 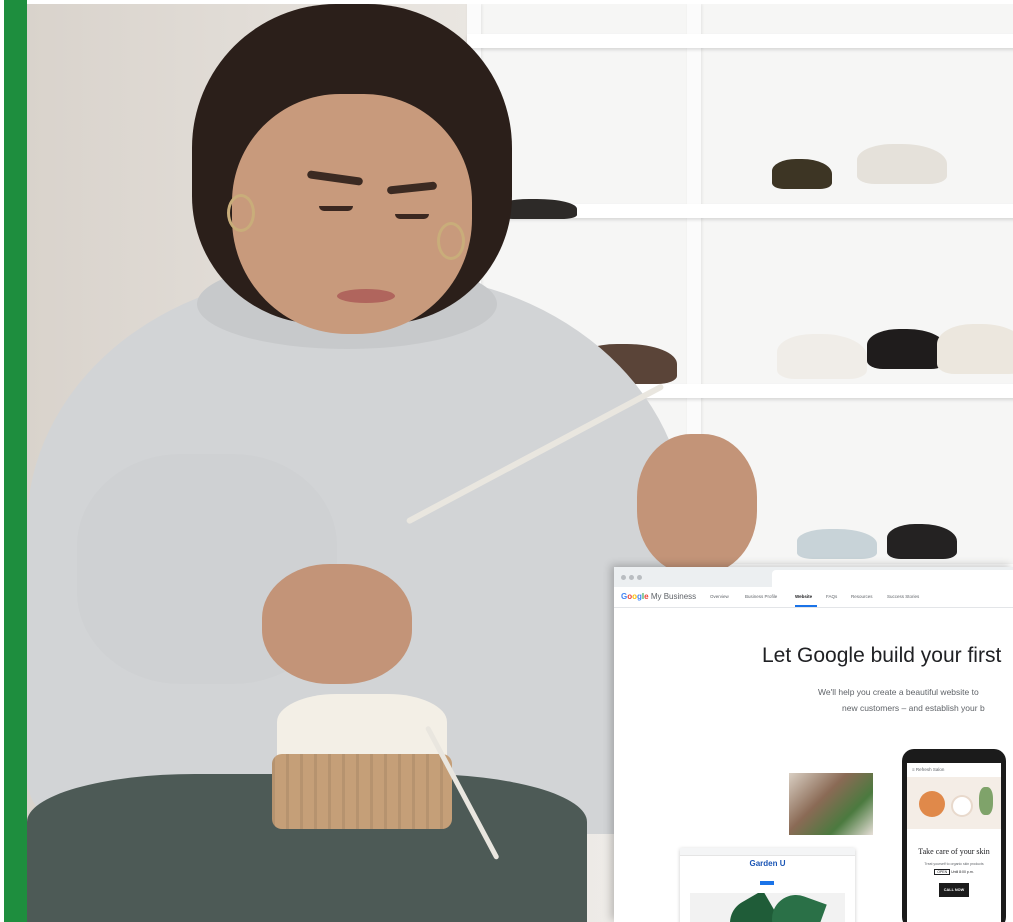 I want to click on tea-cup, so click(x=932, y=804).